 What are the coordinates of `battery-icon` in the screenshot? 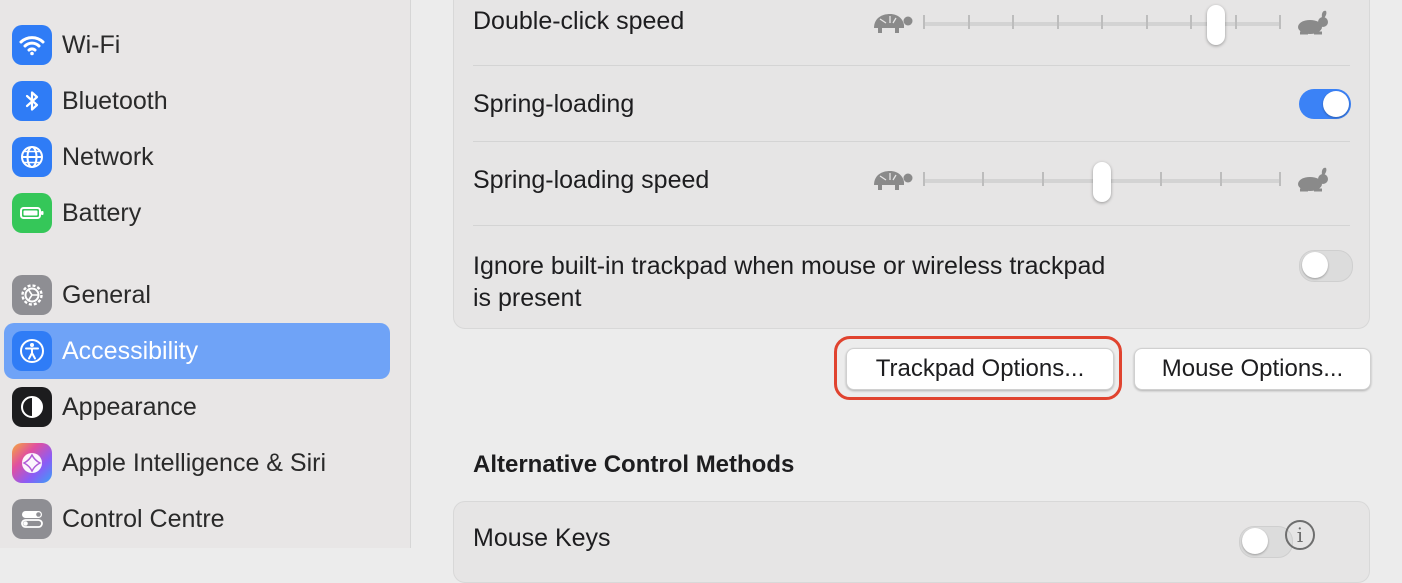 It's located at (32, 213).